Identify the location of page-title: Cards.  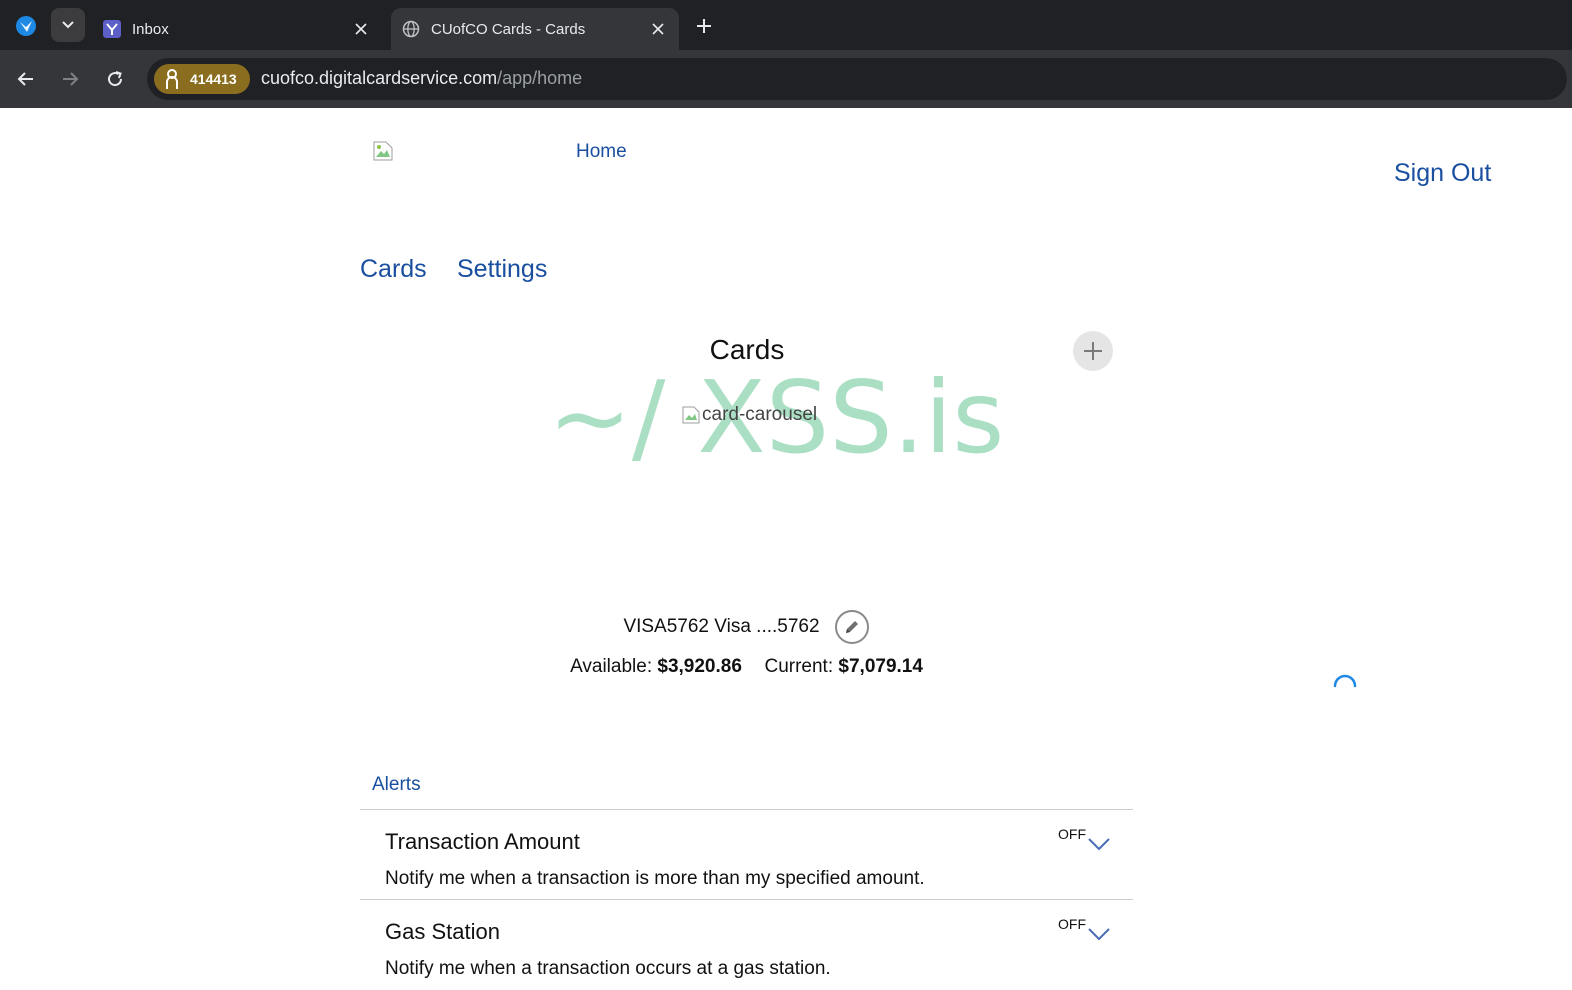
(747, 349).